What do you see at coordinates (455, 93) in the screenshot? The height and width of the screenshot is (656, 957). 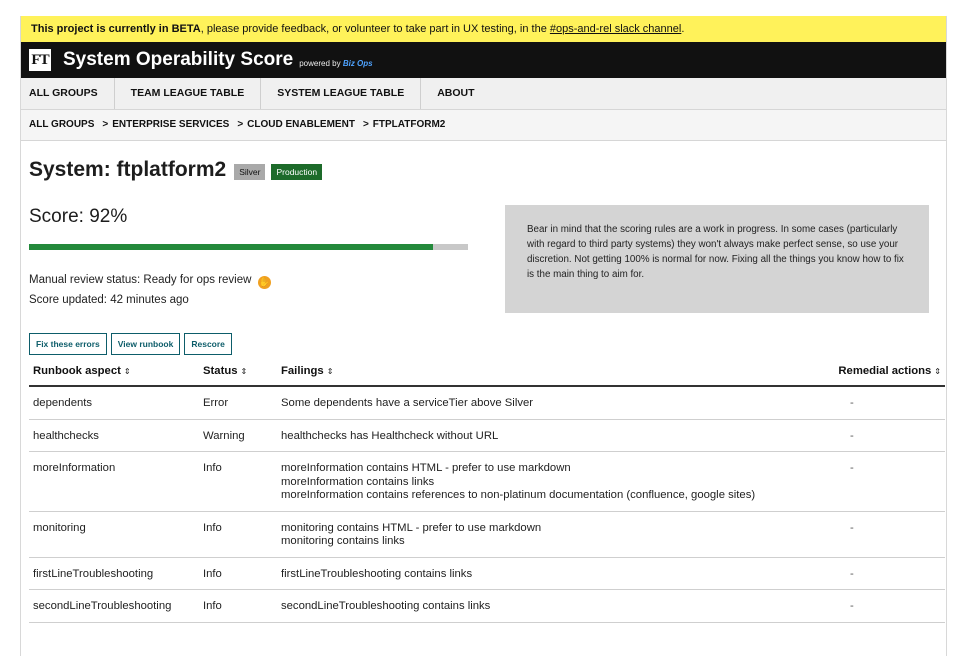 I see `nav-about: ABOUT` at bounding box center [455, 93].